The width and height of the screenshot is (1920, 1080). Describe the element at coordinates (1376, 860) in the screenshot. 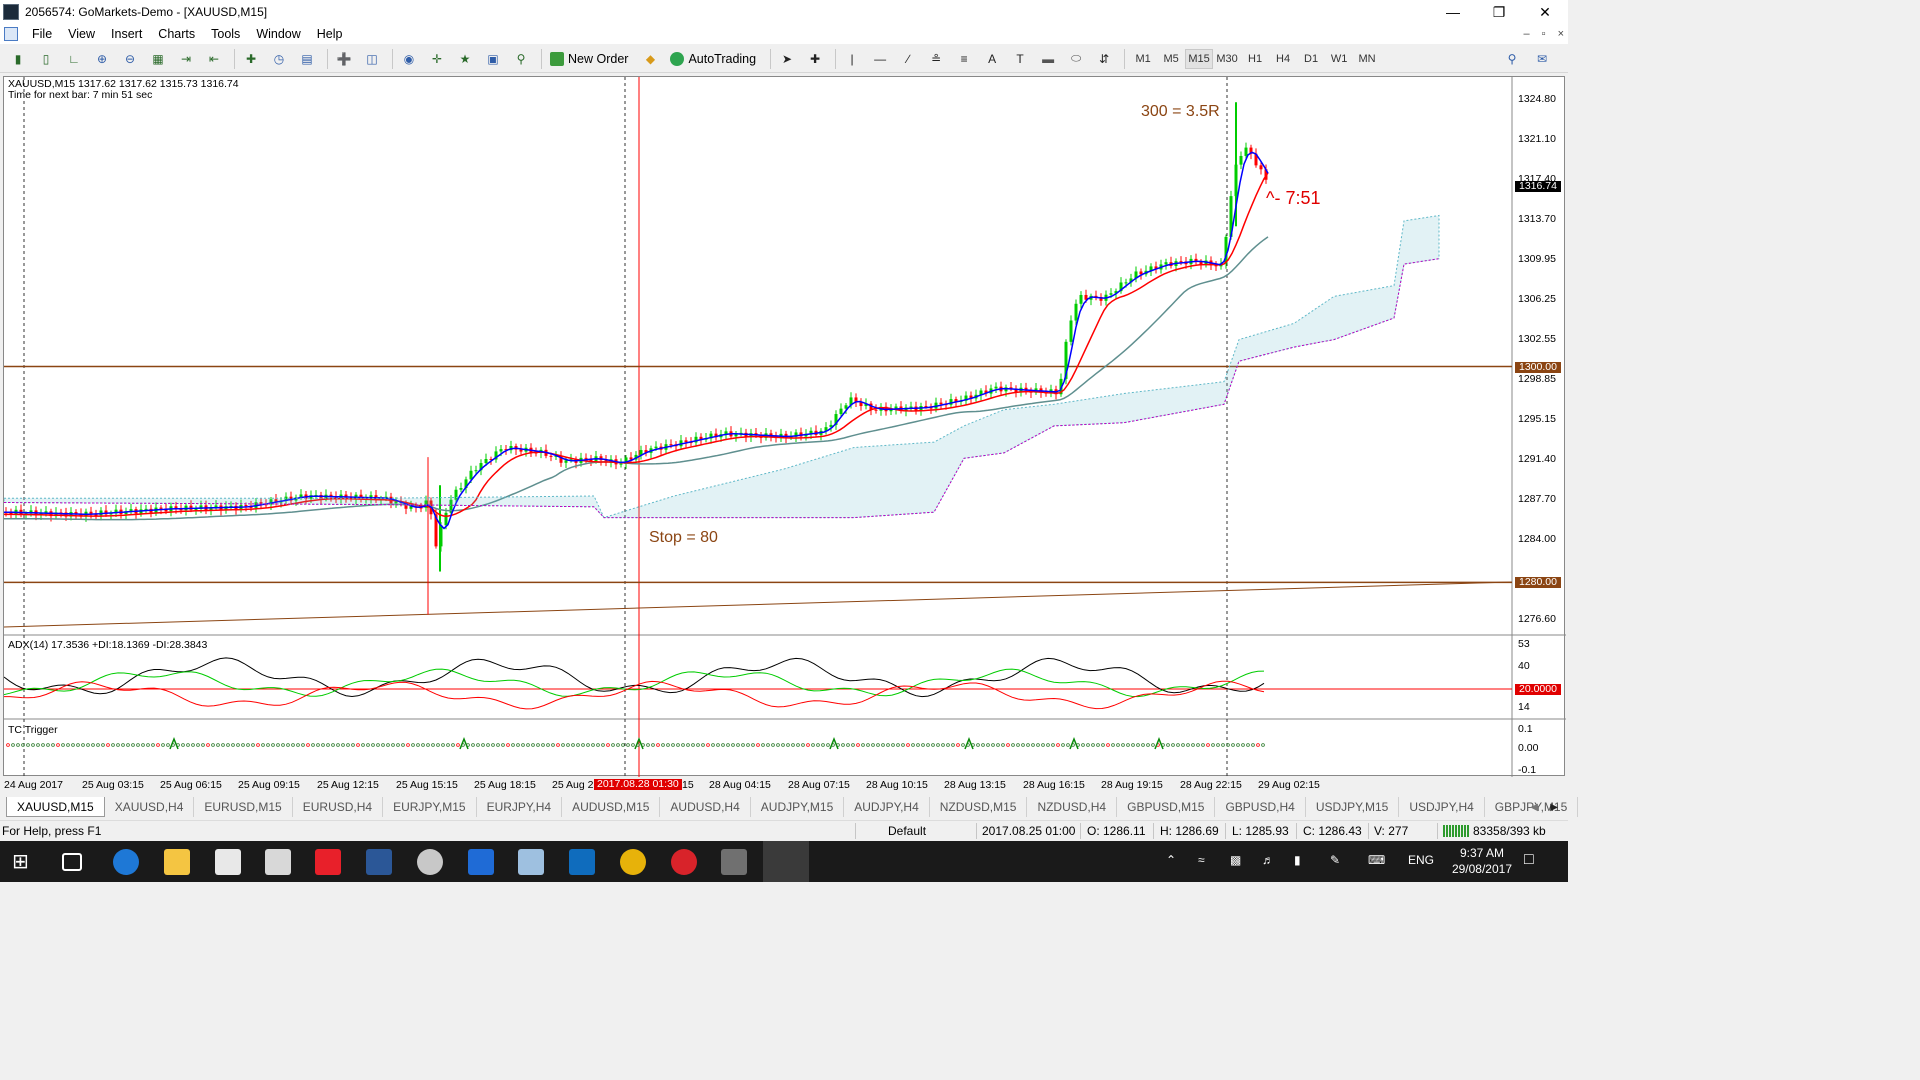

I see `keyboard-icon: ⌨` at that location.